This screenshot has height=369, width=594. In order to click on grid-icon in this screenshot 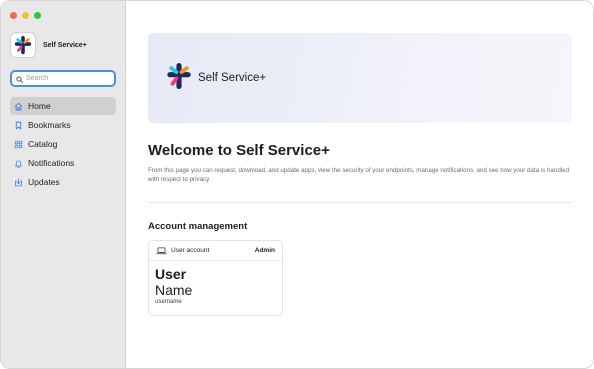, I will do `click(18, 144)`.